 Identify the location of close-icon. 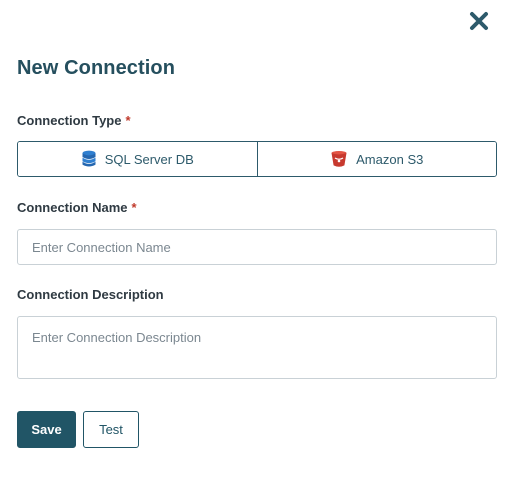
(479, 21).